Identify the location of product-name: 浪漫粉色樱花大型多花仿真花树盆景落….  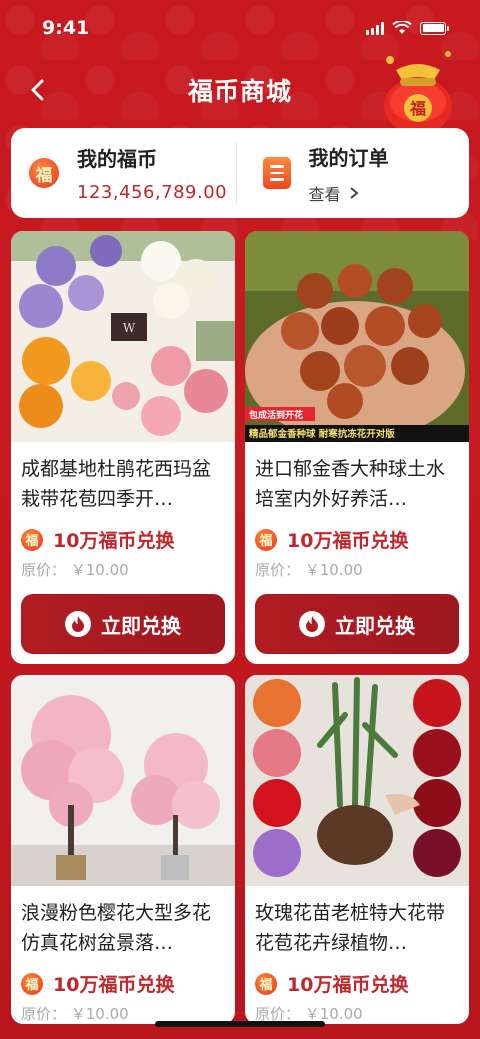
(123, 922).